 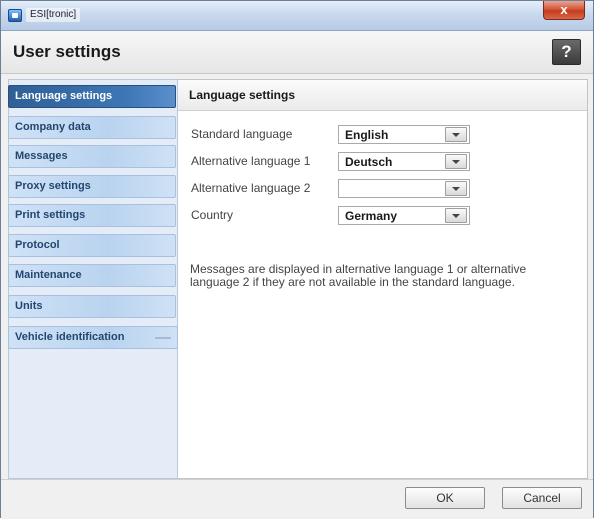 I want to click on sidebar-item-company-data: Company data, so click(x=92, y=127).